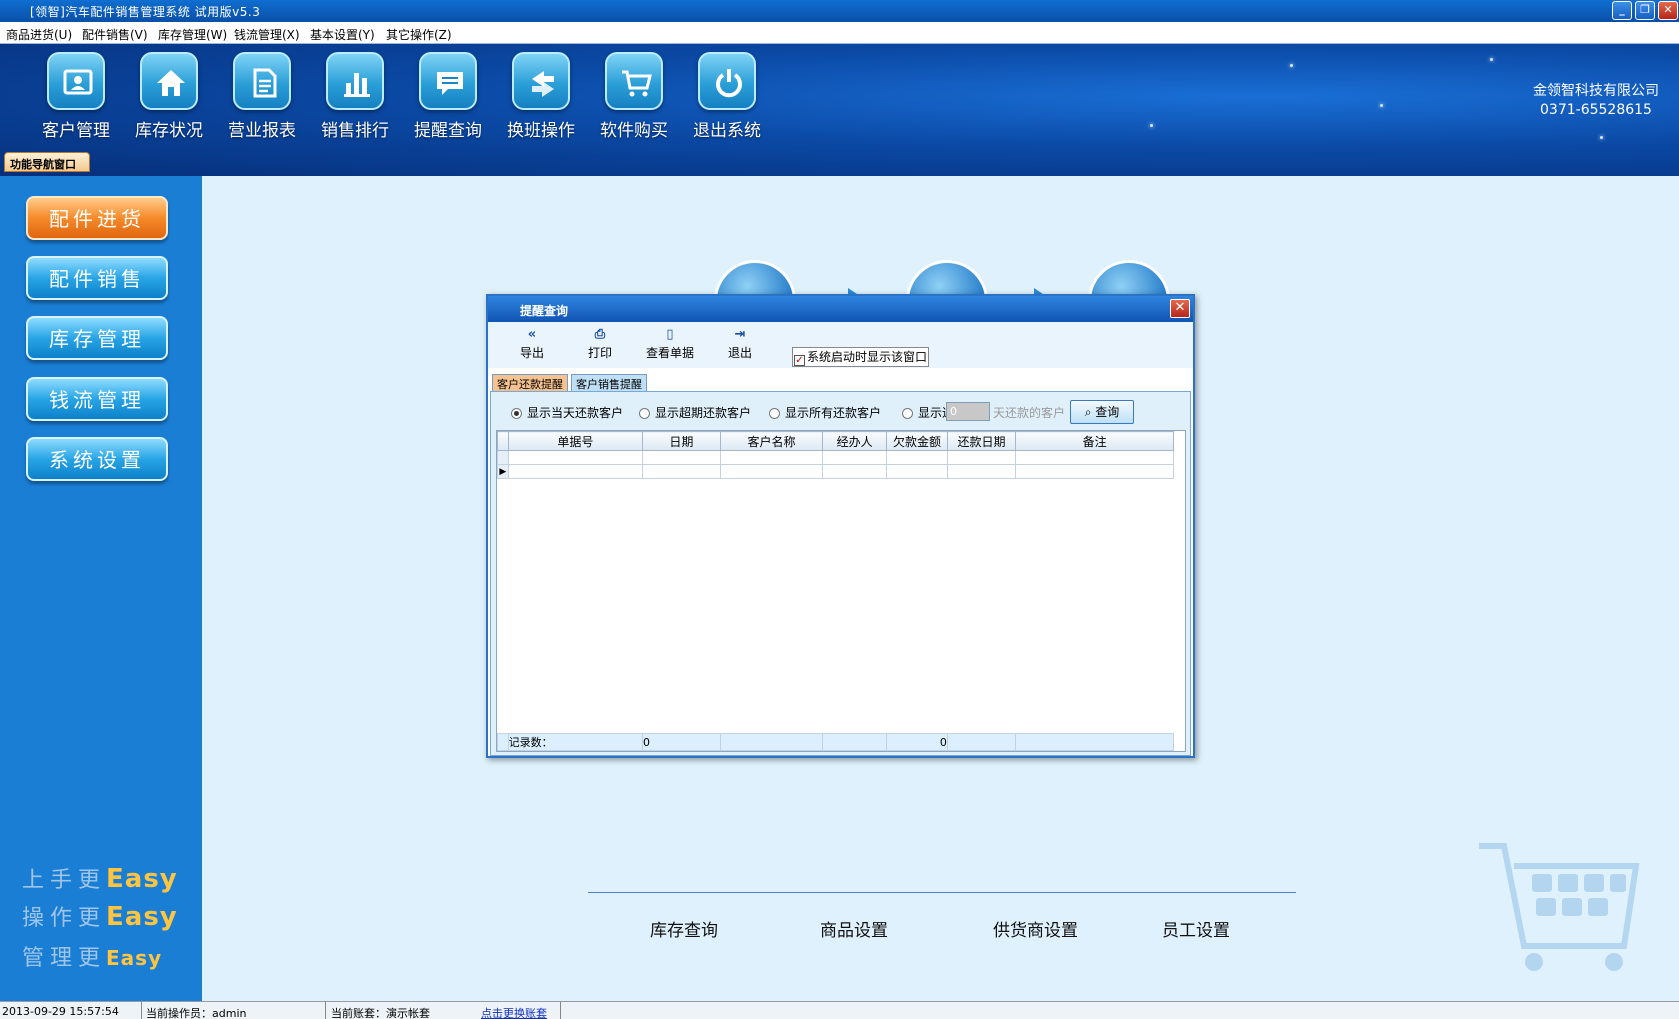 The height and width of the screenshot is (1019, 1679). I want to click on reminder-table: 单据号 日期 客户名称 经办人 欠款金额 还款日期 备注 ▶ 记录数： 0 0, so click(841, 591).